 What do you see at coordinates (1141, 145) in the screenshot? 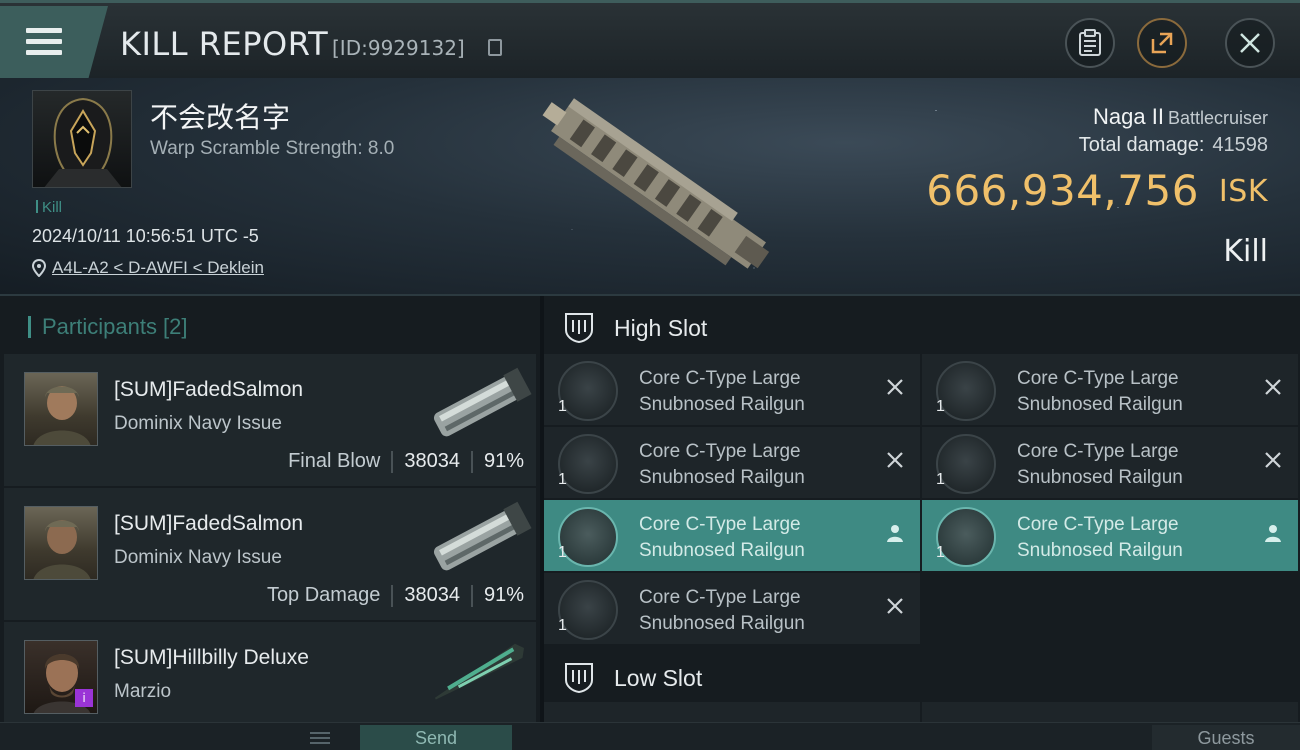
I see `total-damage-label: Total damage:` at bounding box center [1141, 145].